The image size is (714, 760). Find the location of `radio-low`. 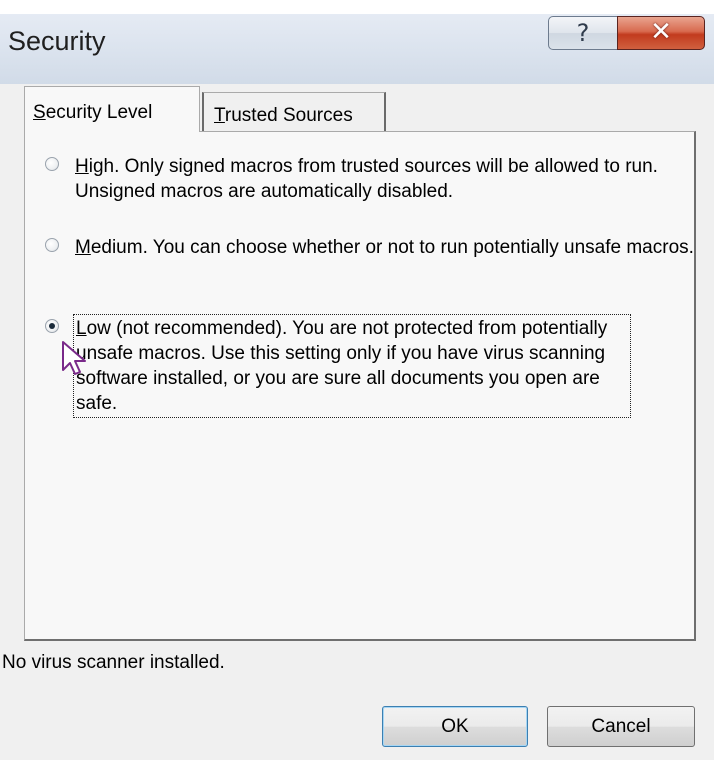

radio-low is located at coordinates (52, 326).